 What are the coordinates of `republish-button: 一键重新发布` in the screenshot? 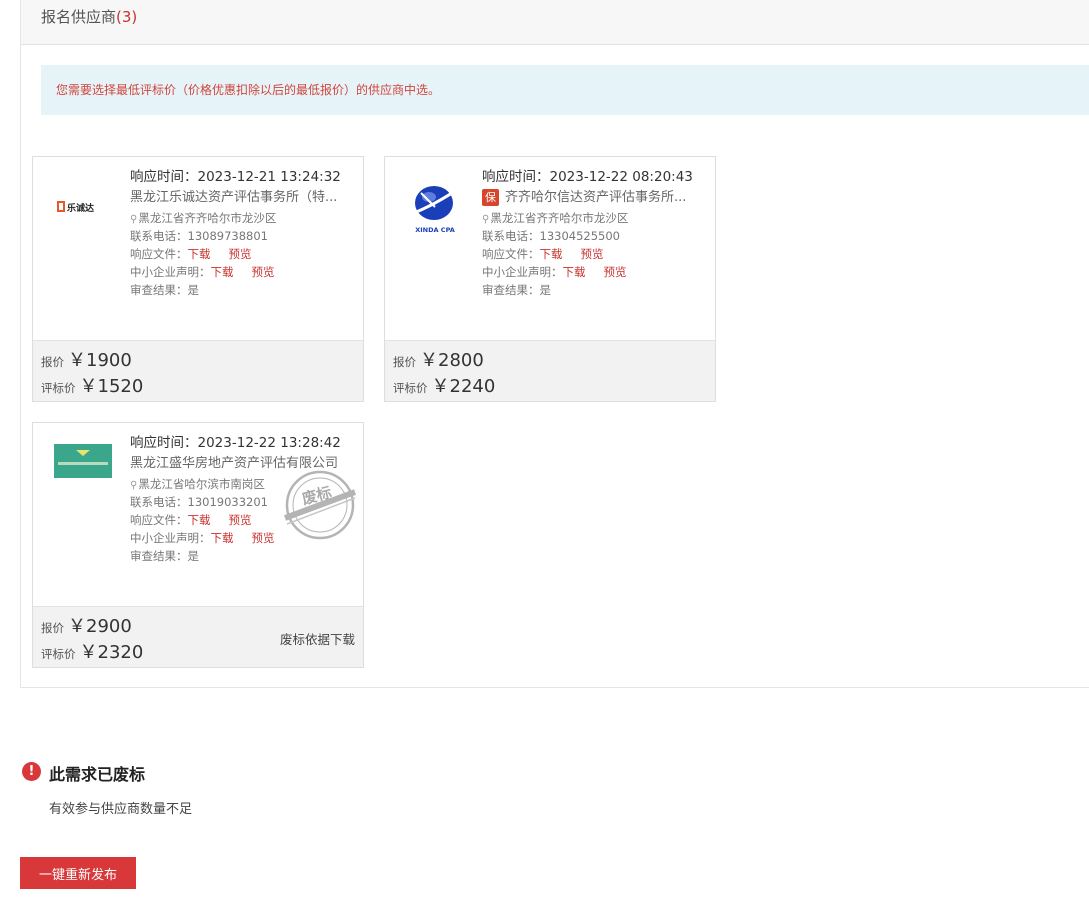 It's located at (78, 873).